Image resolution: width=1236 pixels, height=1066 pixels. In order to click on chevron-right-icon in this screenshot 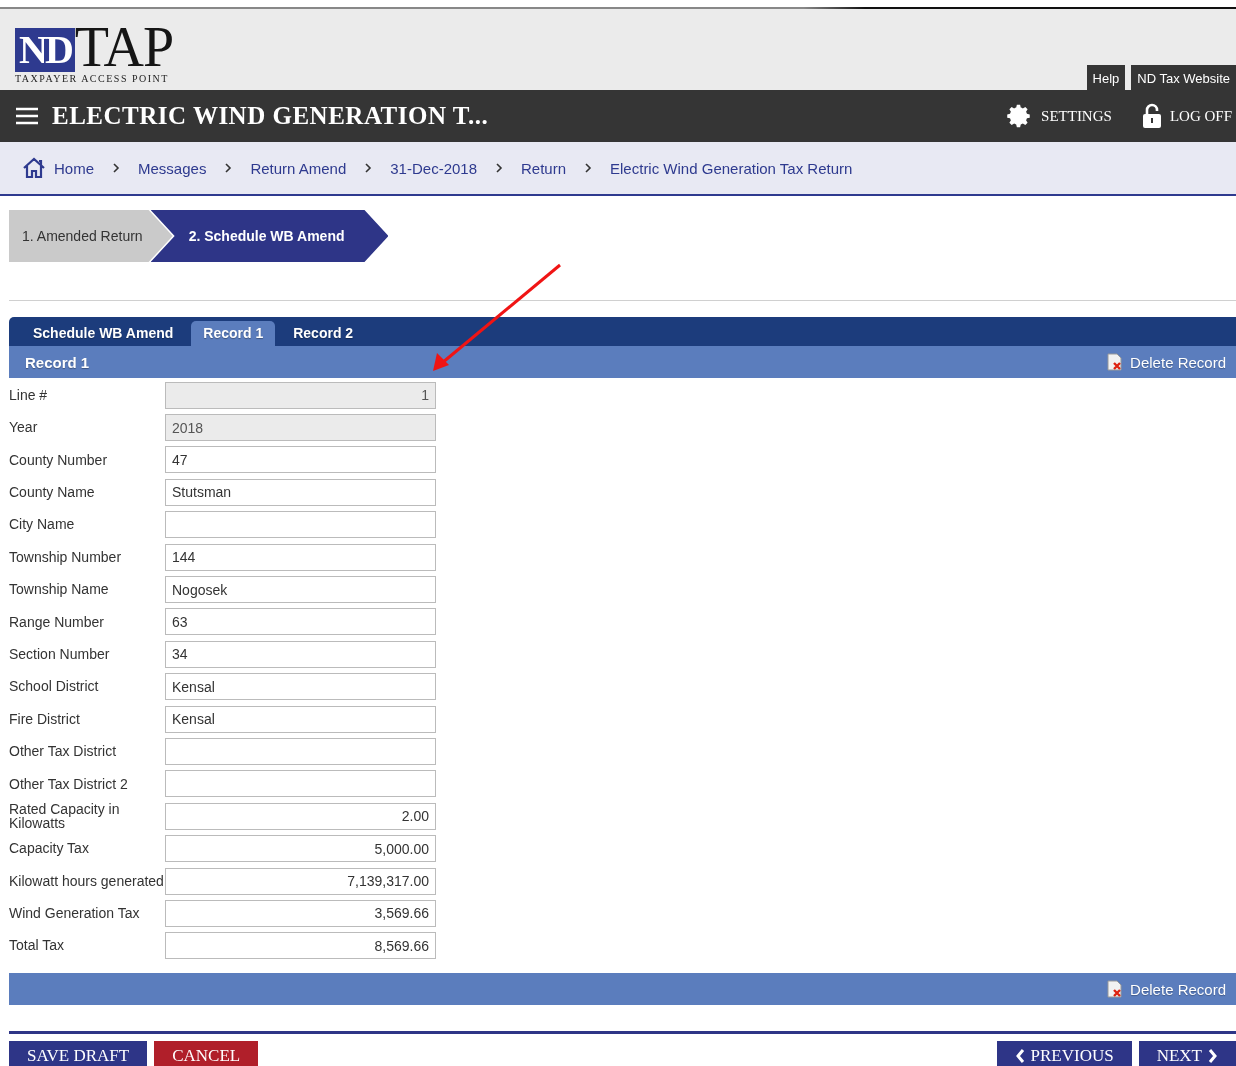, I will do `click(1213, 1056)`.